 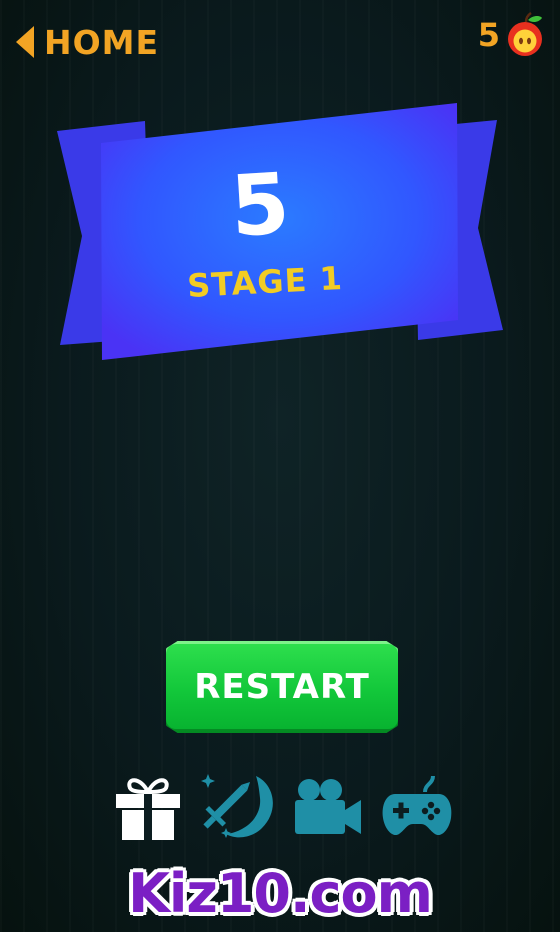 I want to click on video-button, so click(x=328, y=808).